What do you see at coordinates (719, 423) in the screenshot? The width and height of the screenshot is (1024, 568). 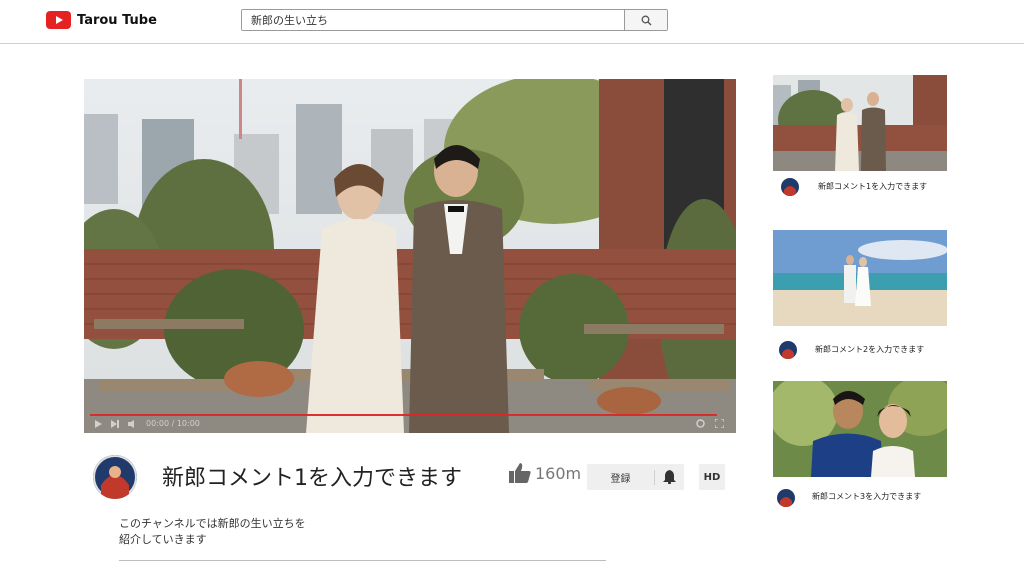 I see `fullscreen-icon` at bounding box center [719, 423].